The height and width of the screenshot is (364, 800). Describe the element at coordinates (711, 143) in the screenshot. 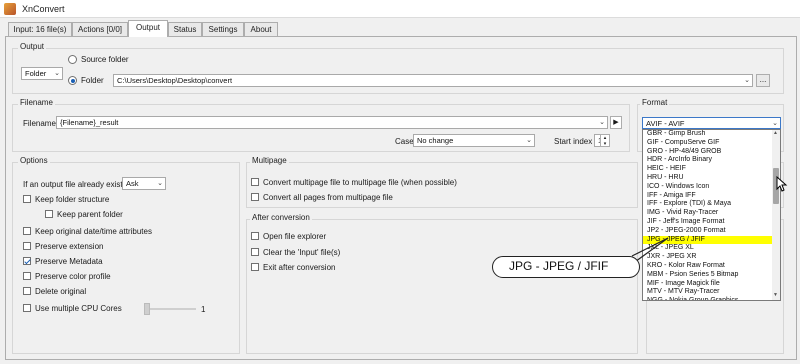

I see `format-list-item: GIF - CompuServe GIF` at that location.